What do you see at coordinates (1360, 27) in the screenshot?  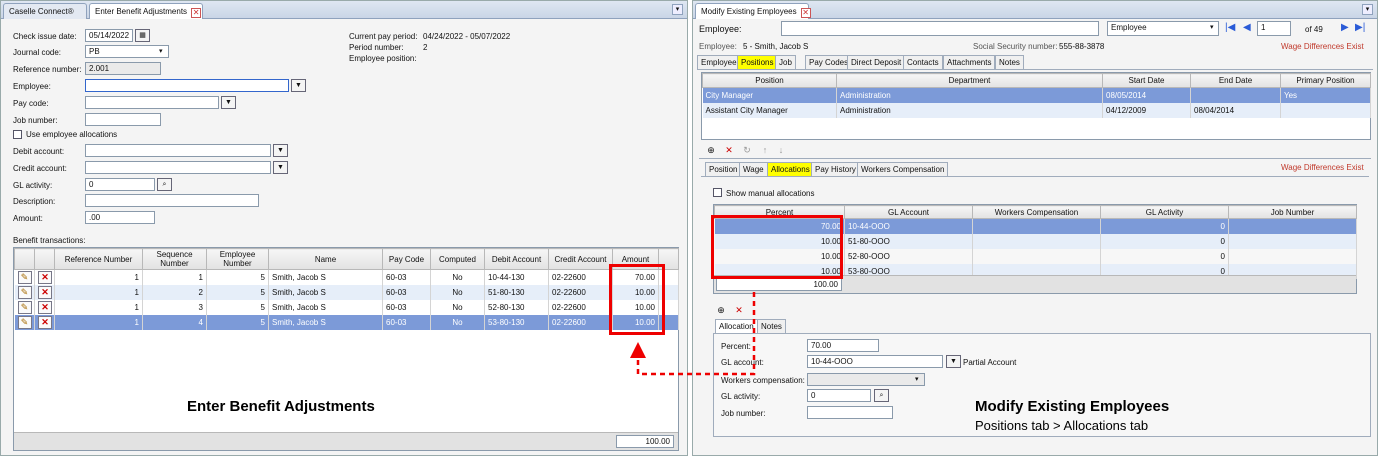 I see `last-record-icon: ▶|` at bounding box center [1360, 27].